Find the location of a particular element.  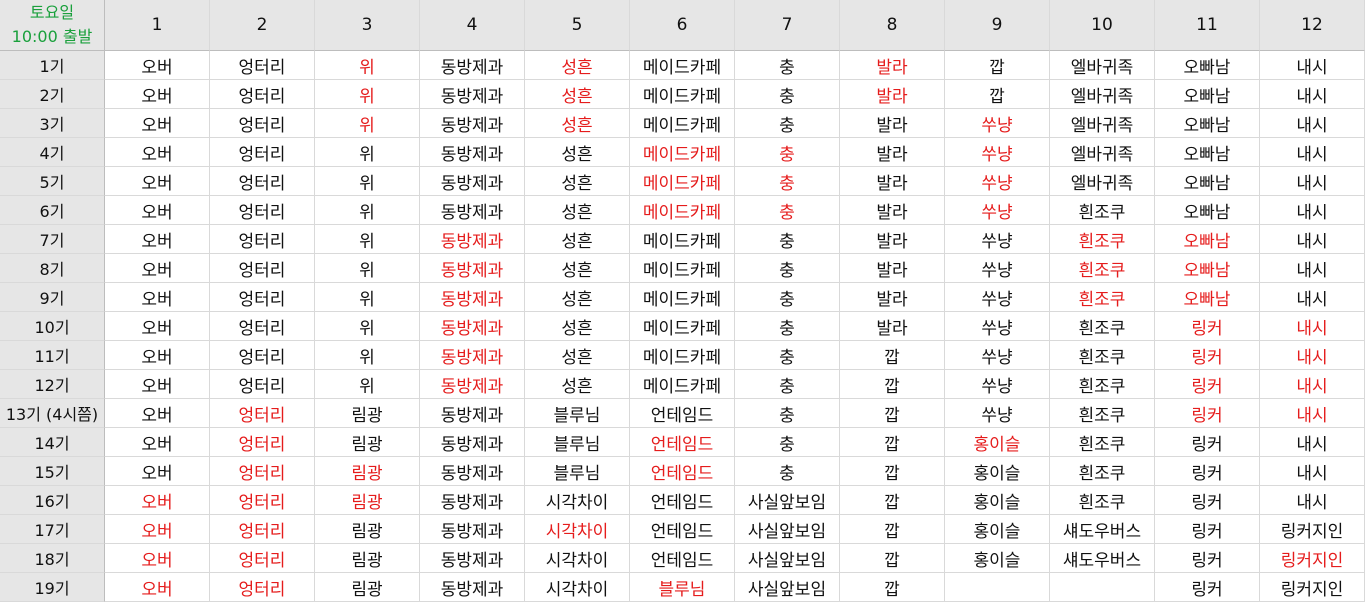

row-header: 9기 is located at coordinates (52, 297).